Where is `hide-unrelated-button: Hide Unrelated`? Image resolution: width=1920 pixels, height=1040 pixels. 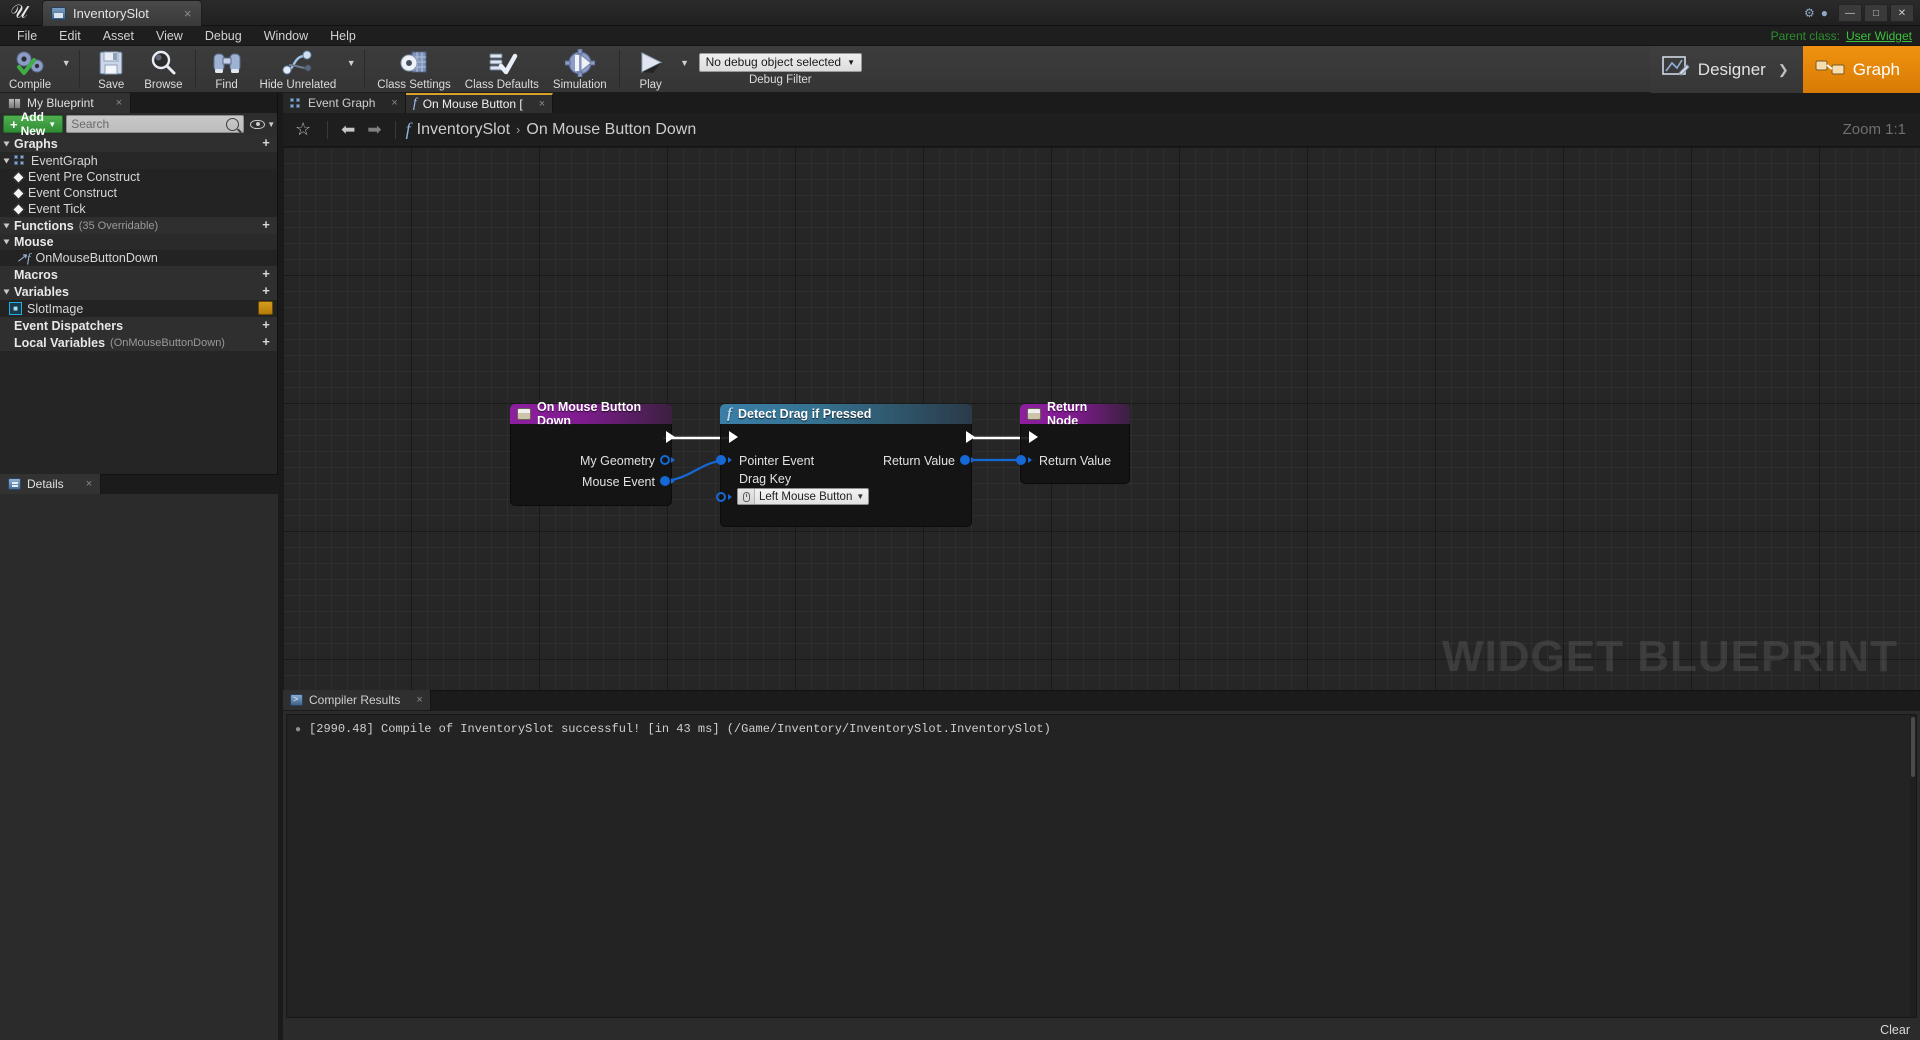
hide-unrelated-button: Hide Unrelated is located at coordinates (298, 69).